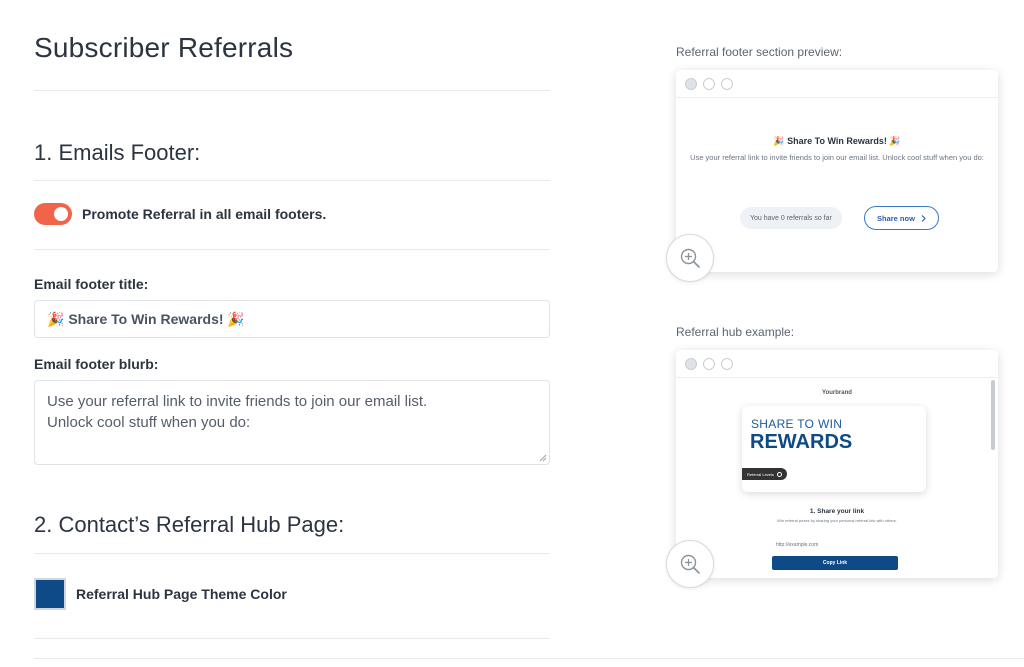 The width and height of the screenshot is (1024, 667). I want to click on hub-hero-card: SHARE TO WIN REWARDS Referral Levels, so click(834, 449).